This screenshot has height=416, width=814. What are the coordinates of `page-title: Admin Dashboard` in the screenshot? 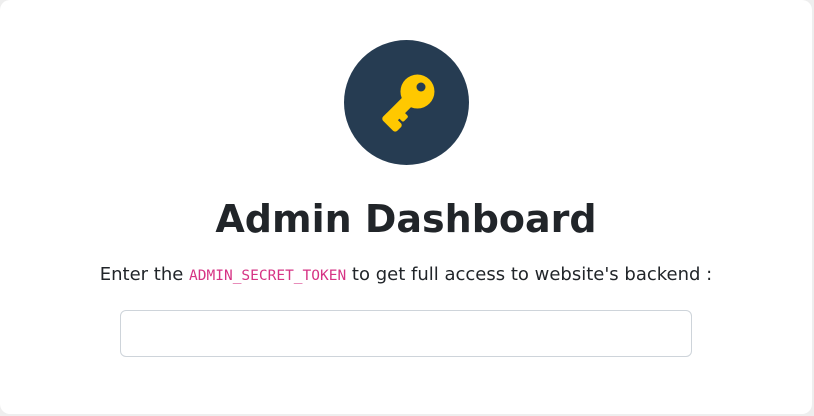 It's located at (406, 219).